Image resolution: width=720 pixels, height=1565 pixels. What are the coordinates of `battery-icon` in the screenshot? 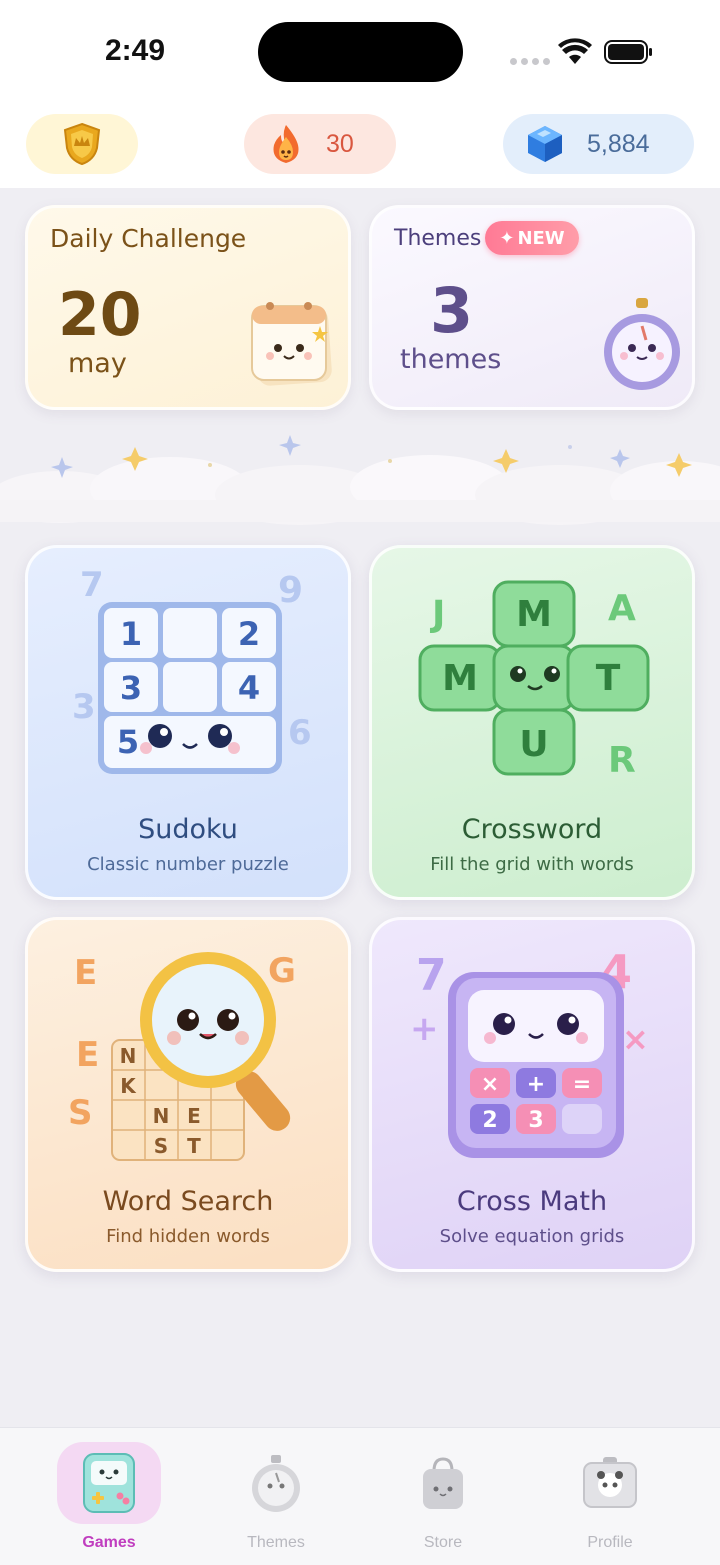 It's located at (628, 52).